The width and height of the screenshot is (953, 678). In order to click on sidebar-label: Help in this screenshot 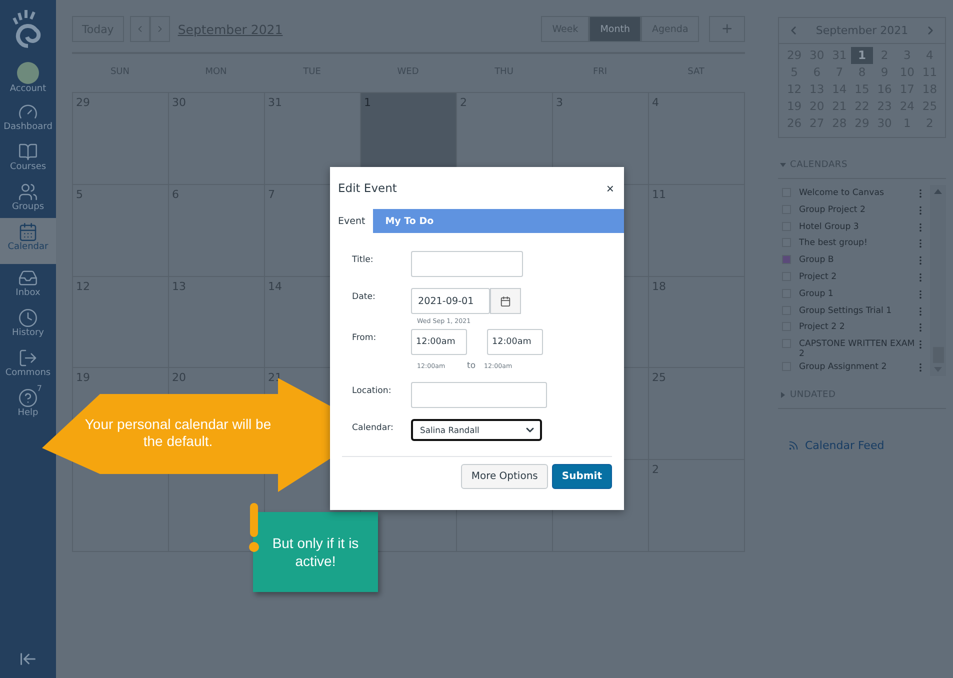, I will do `click(28, 413)`.